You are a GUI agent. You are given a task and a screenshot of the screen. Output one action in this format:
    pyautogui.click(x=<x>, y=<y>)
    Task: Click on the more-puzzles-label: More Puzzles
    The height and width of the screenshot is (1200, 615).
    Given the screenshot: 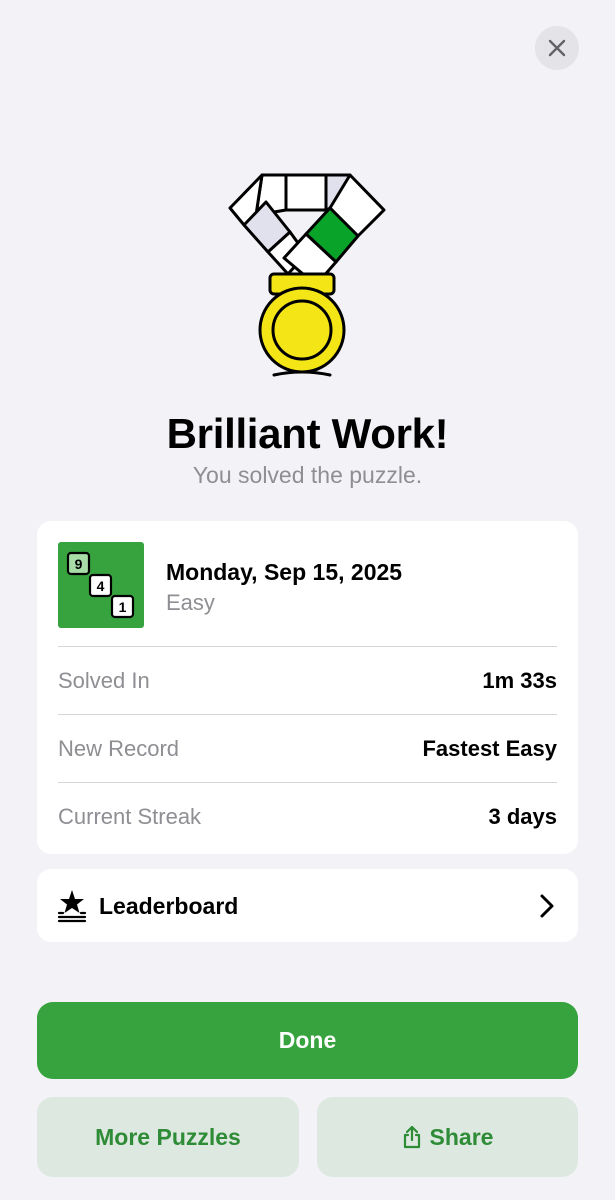 What is the action you would take?
    pyautogui.click(x=168, y=1136)
    